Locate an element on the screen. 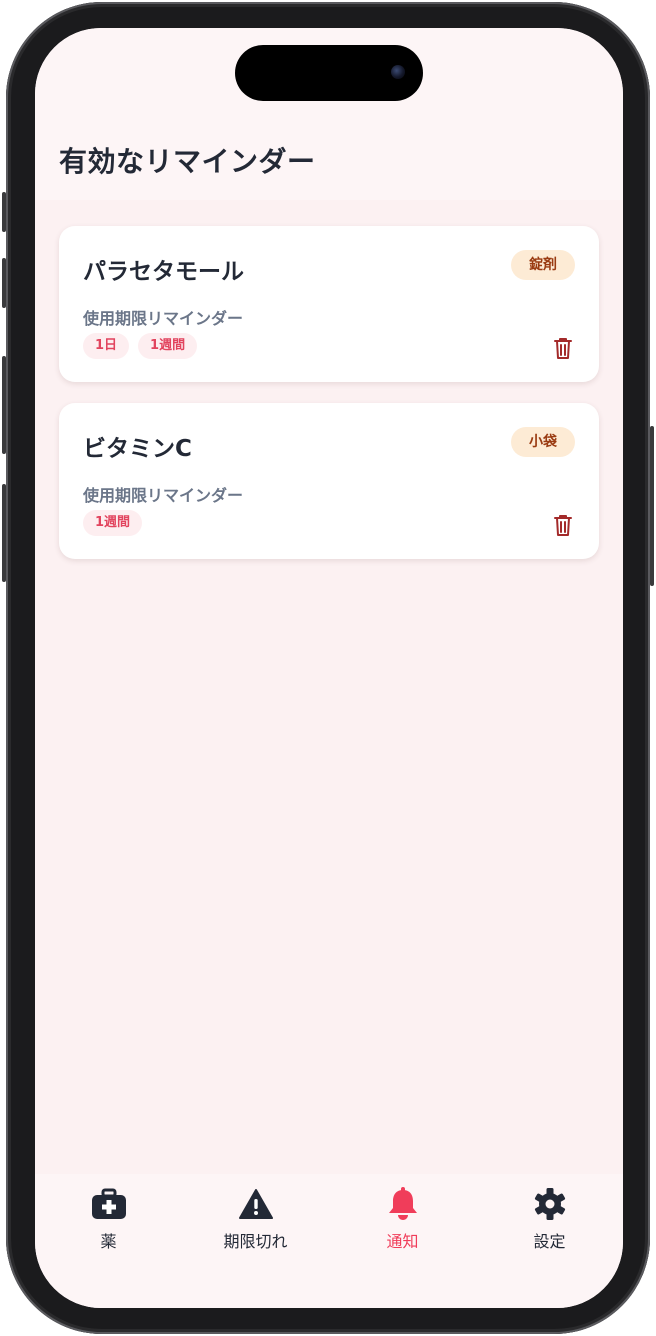 Image resolution: width=656 pixels, height=1336 pixels. reminder-card-vitamin-c: ビタミンC 小袋 使用期限リマインダー 1週間 is located at coordinates (329, 481).